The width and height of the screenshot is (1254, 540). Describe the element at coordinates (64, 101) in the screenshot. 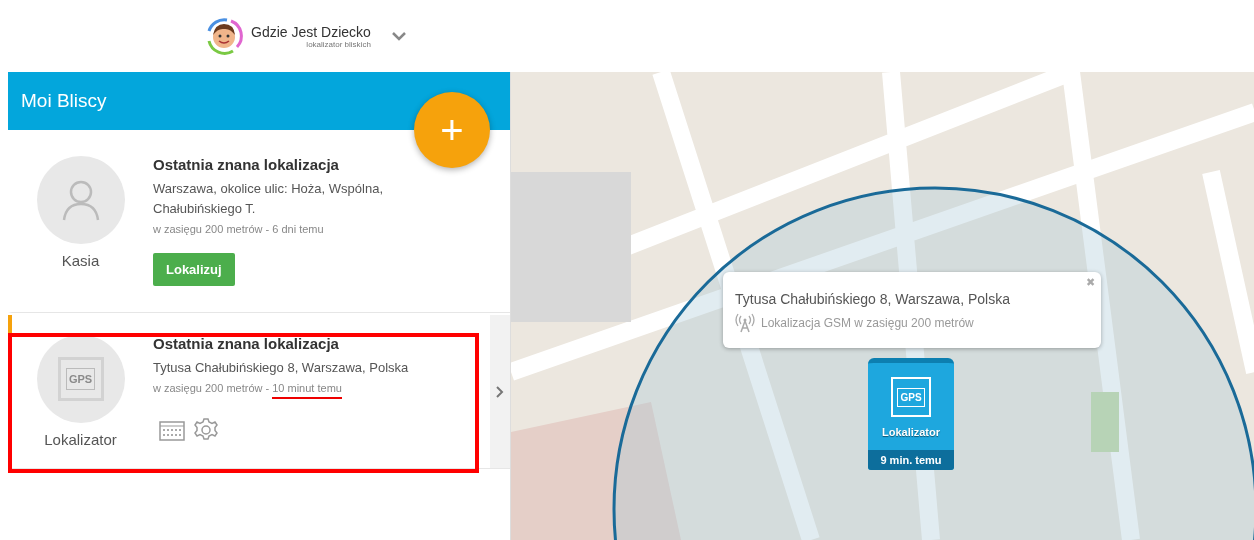

I see `sidebar-title: Moi Bliscy` at that location.